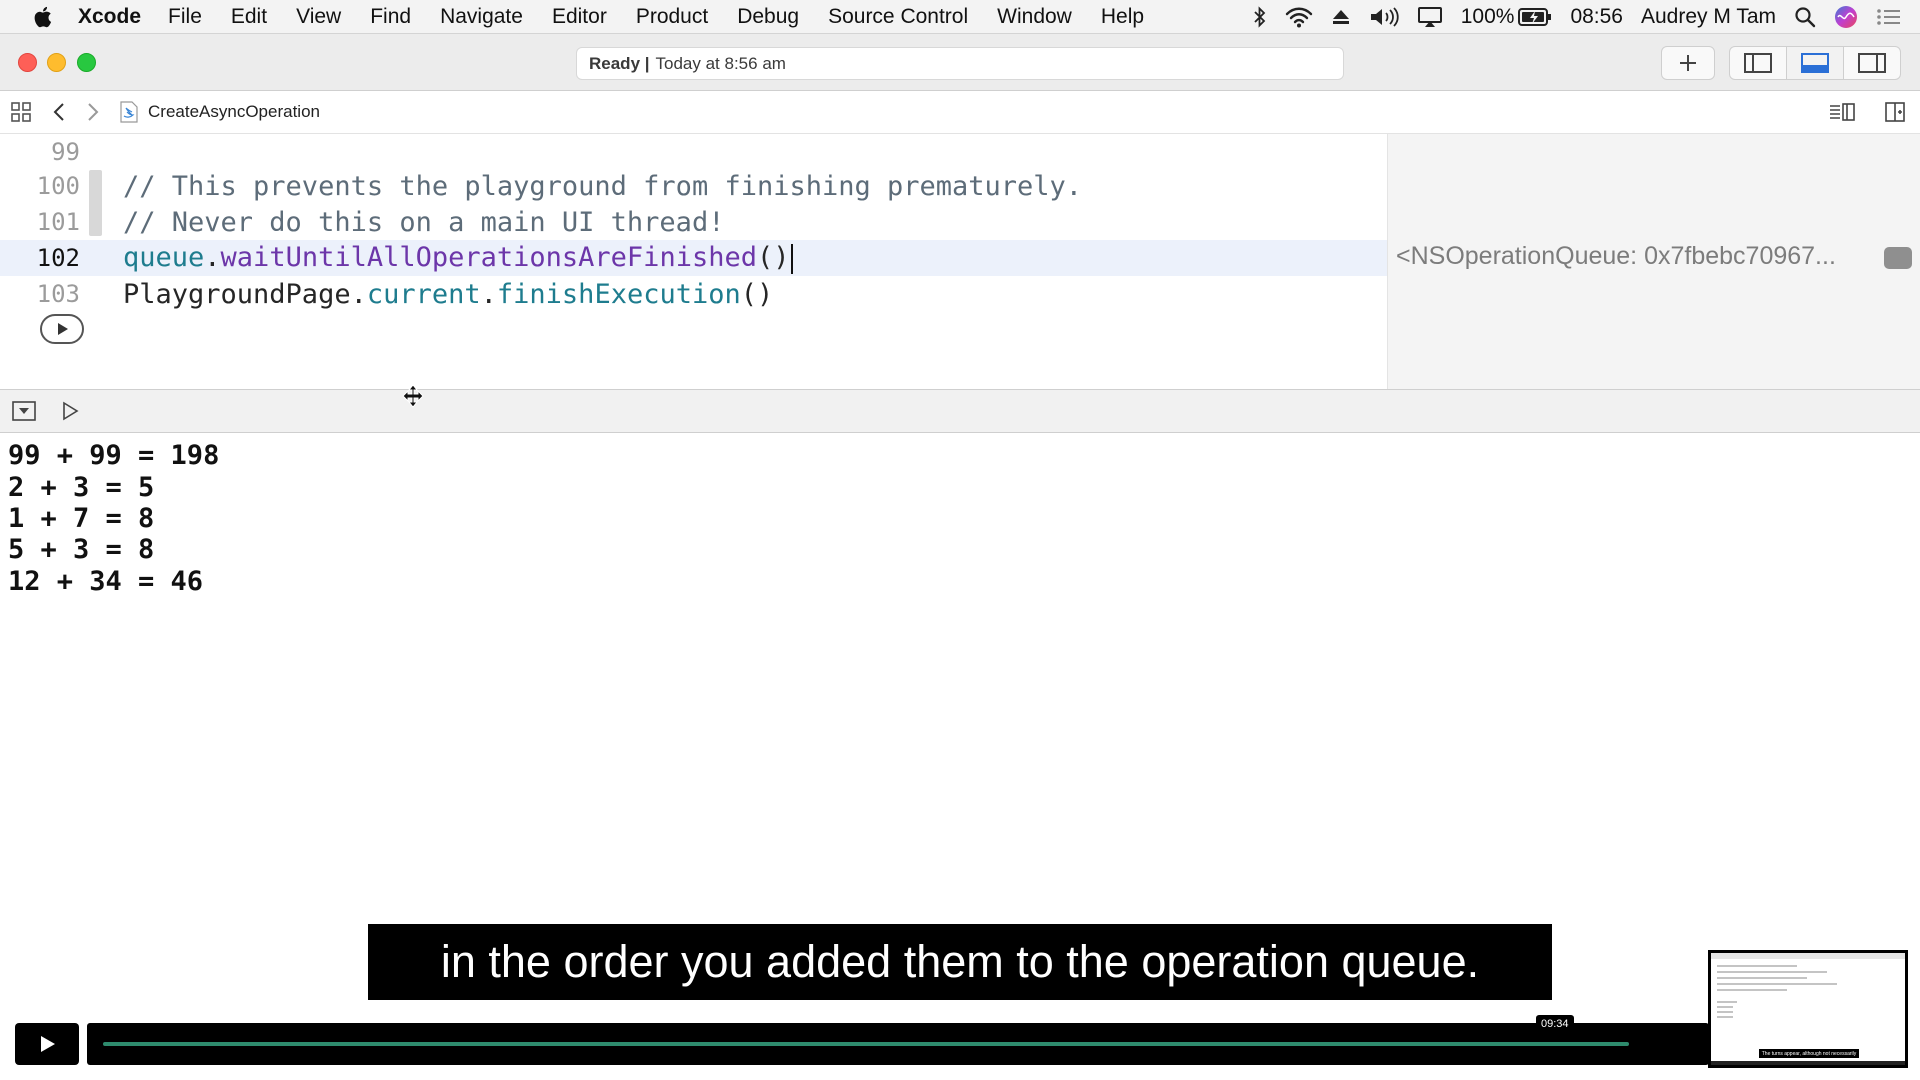 Image resolution: width=1920 pixels, height=1080 pixels. I want to click on add-icon, so click(1688, 63).